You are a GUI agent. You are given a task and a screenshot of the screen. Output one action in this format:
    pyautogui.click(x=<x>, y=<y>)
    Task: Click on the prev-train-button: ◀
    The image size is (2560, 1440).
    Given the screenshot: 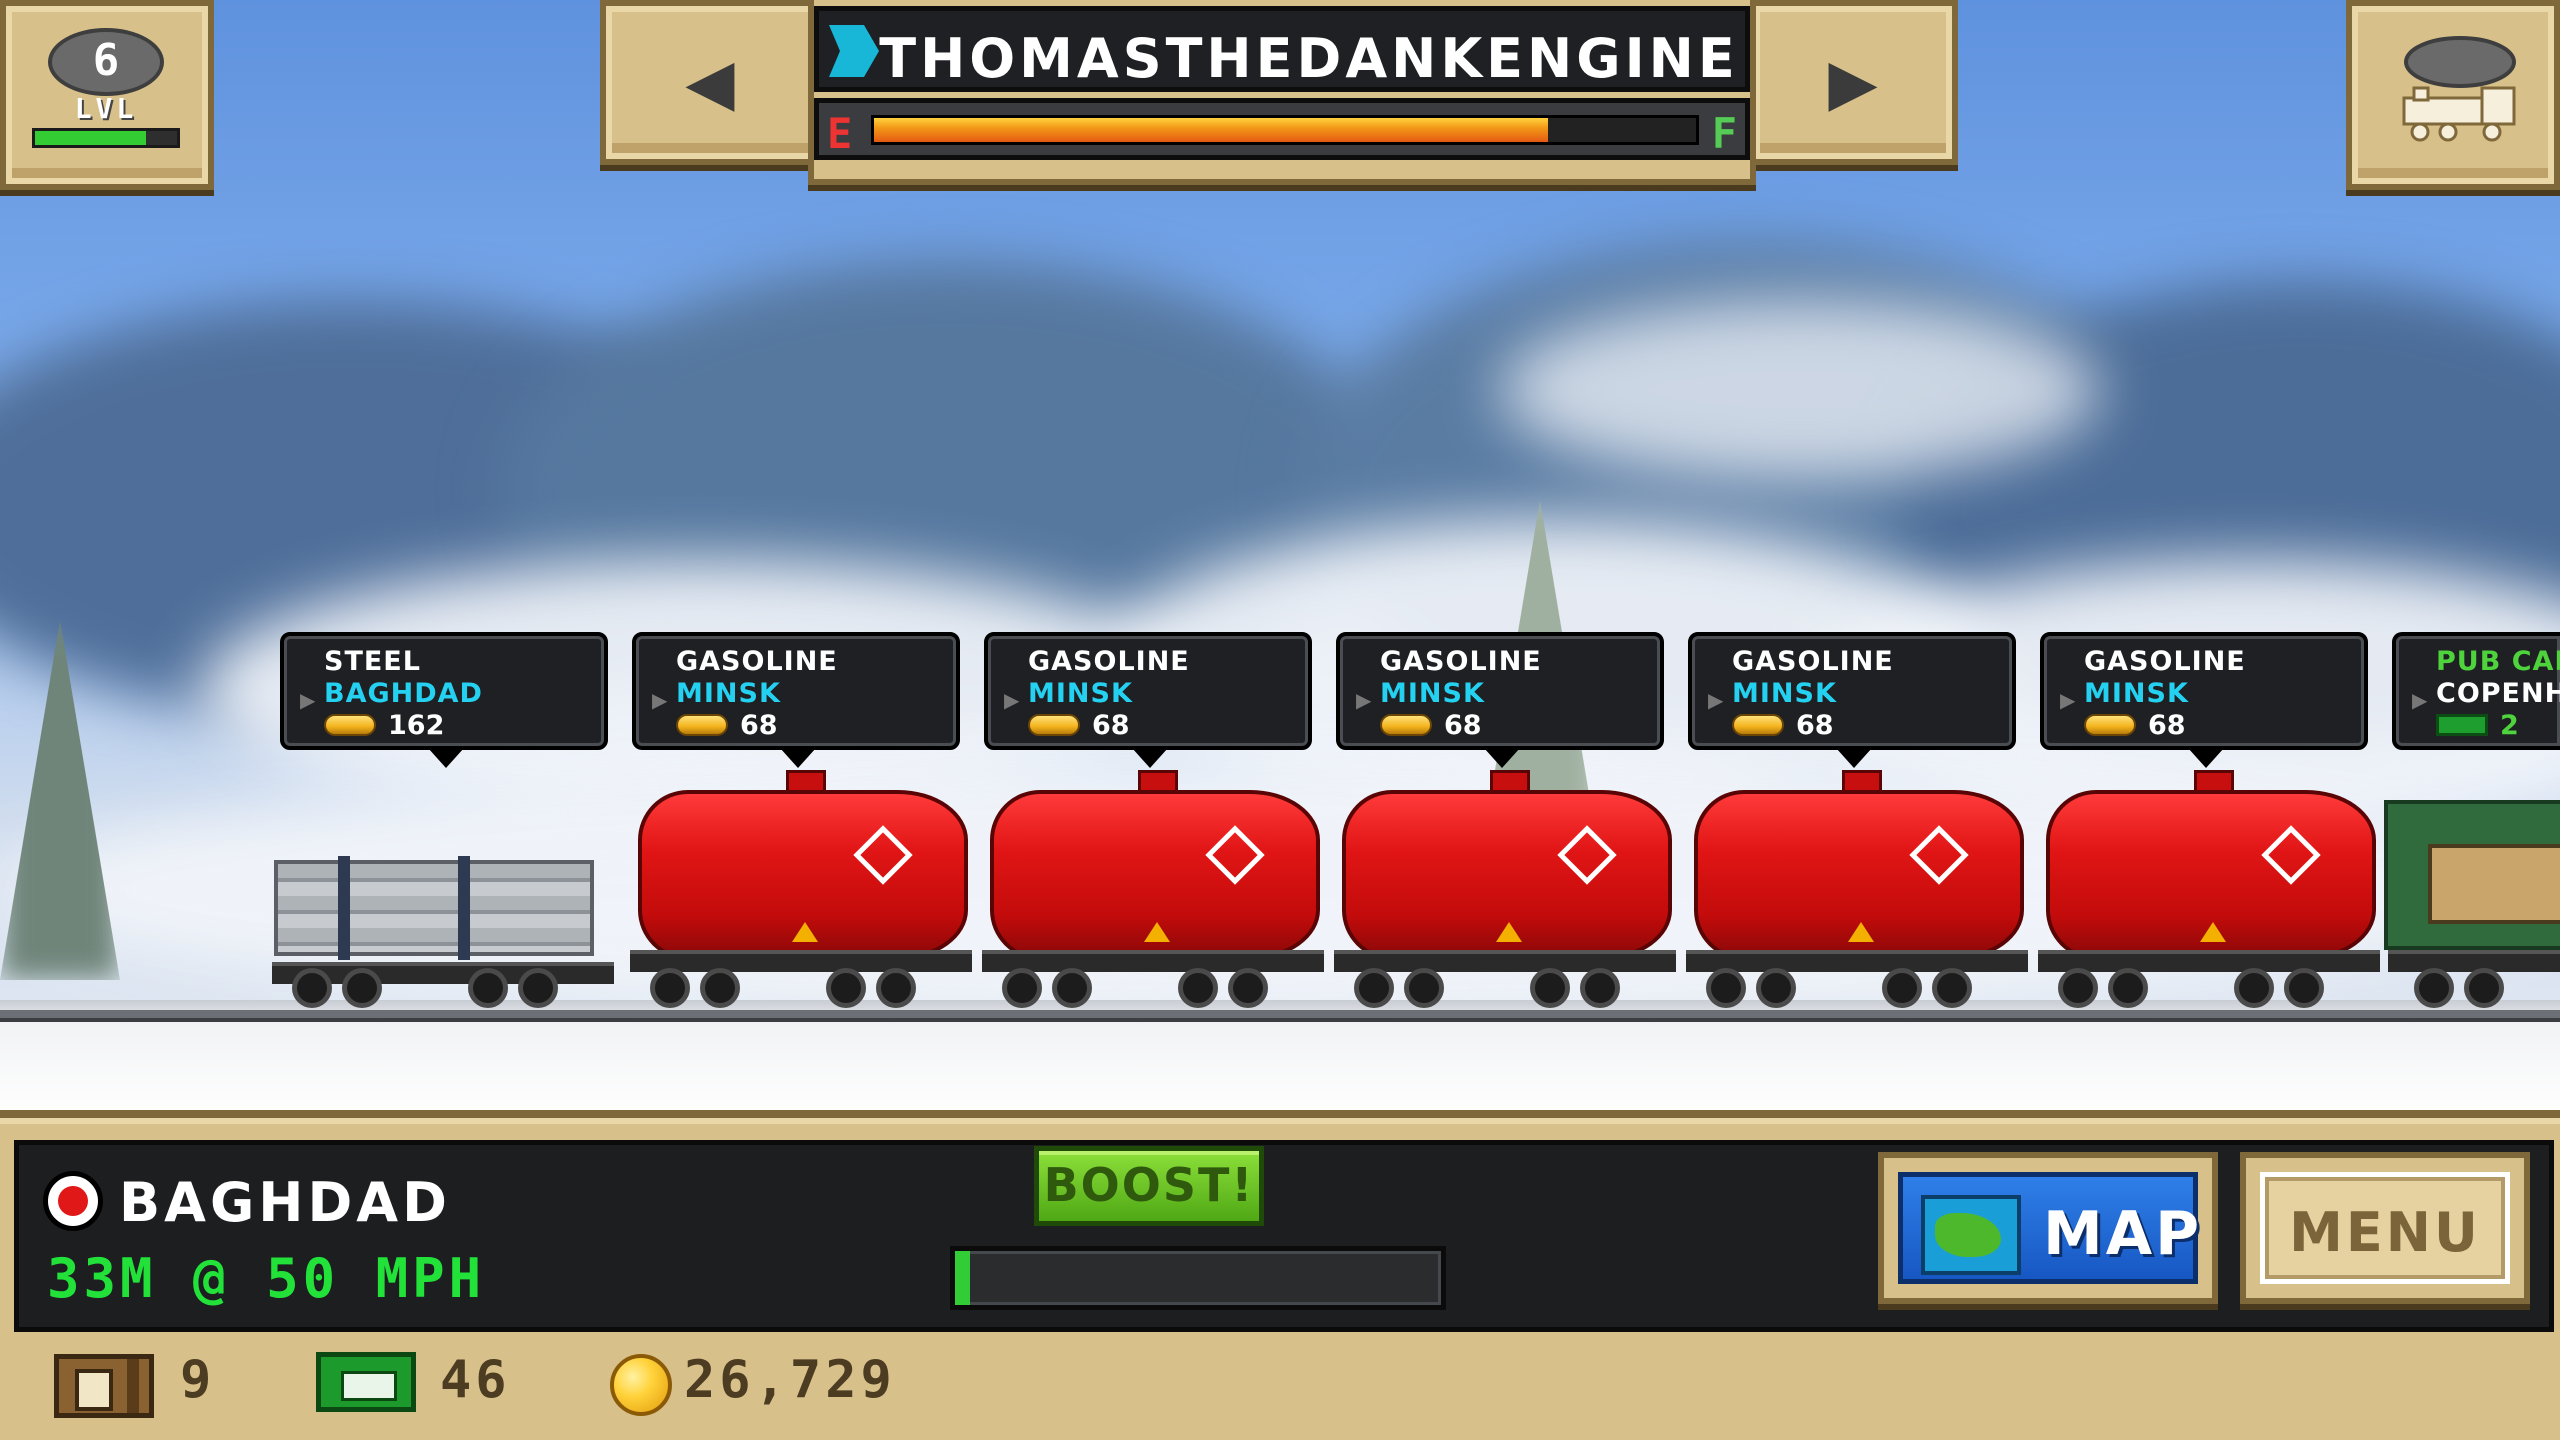 What is the action you would take?
    pyautogui.click(x=710, y=82)
    